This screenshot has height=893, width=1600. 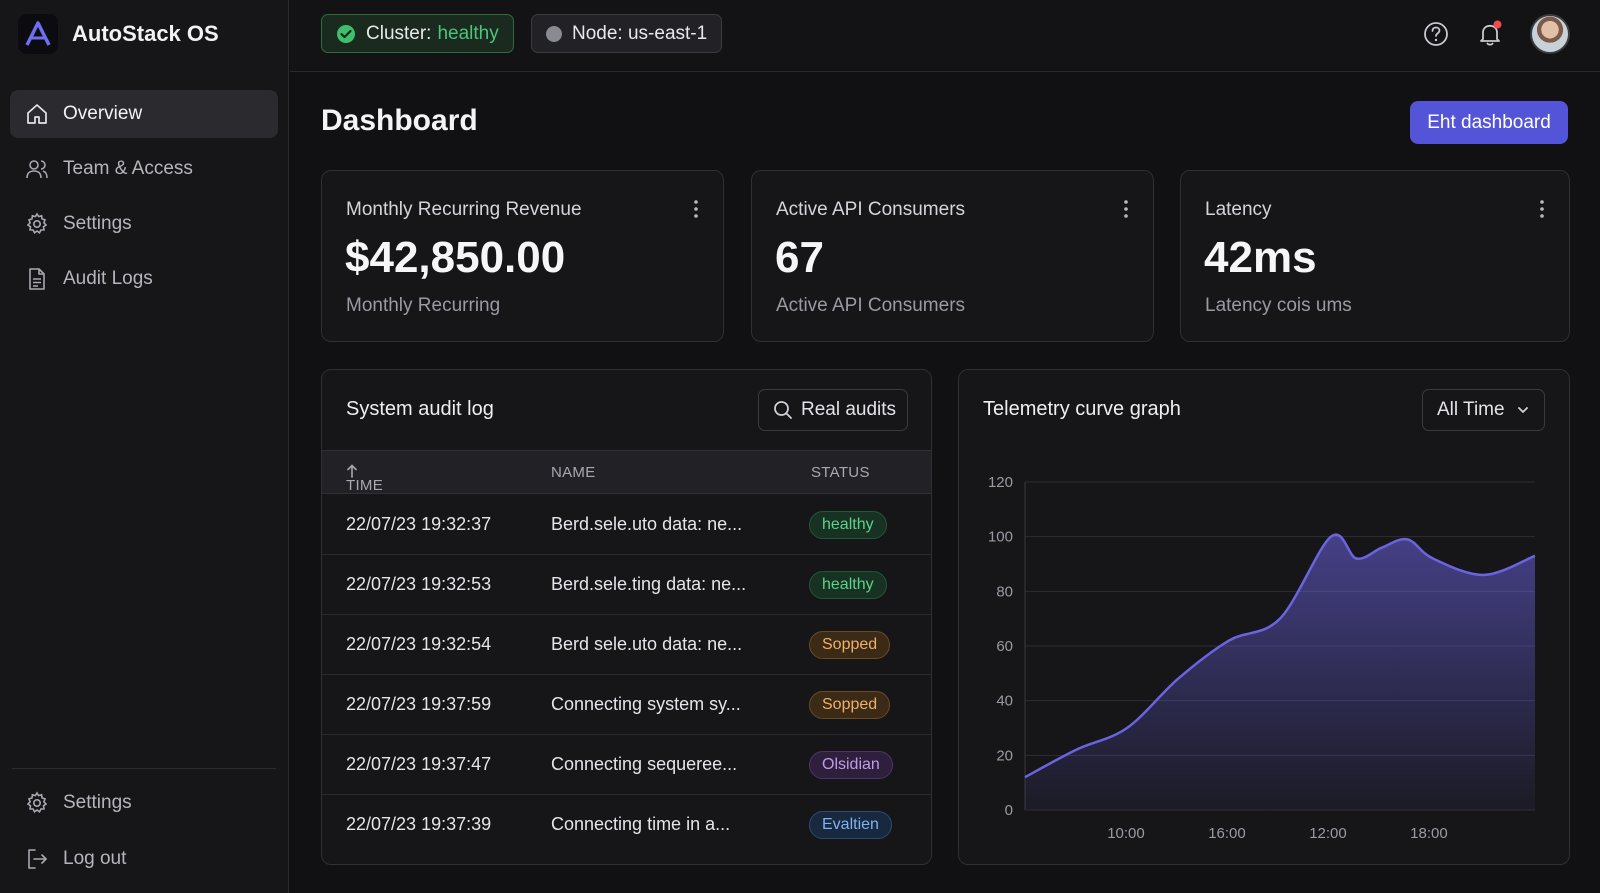 What do you see at coordinates (554, 33) in the screenshot?
I see `node-status-dot-icon` at bounding box center [554, 33].